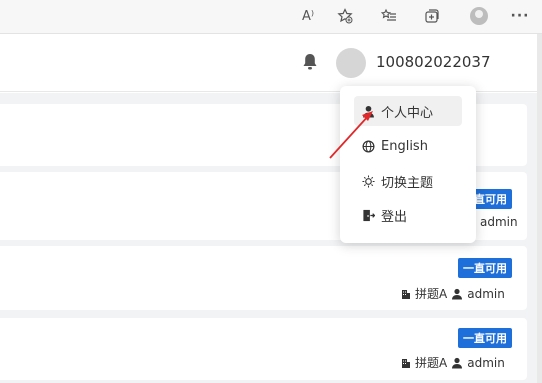 This screenshot has width=542, height=383. I want to click on menu-item-theme: 切换主题, so click(397, 181).